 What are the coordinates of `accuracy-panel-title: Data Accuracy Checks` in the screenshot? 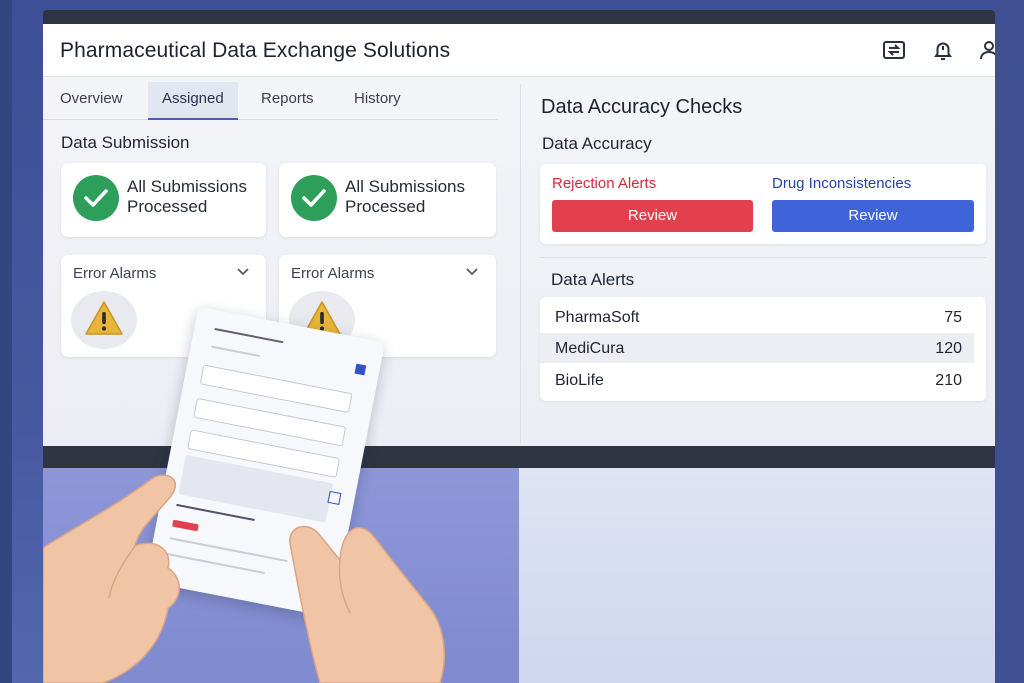 It's located at (642, 107).